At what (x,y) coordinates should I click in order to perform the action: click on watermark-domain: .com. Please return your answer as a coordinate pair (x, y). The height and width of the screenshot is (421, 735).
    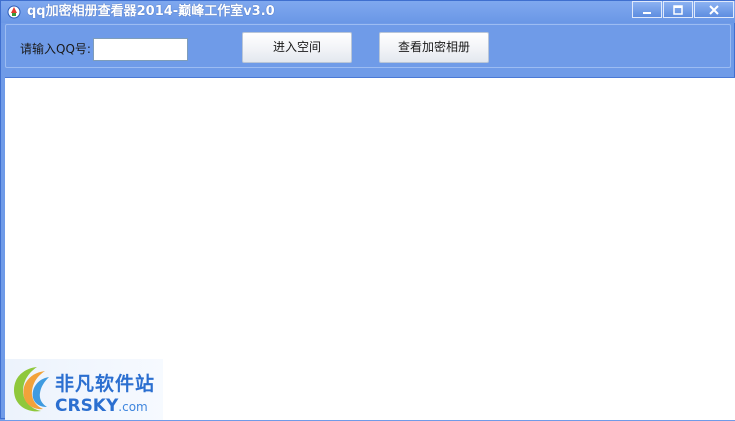
    Looking at the image, I should click on (133, 407).